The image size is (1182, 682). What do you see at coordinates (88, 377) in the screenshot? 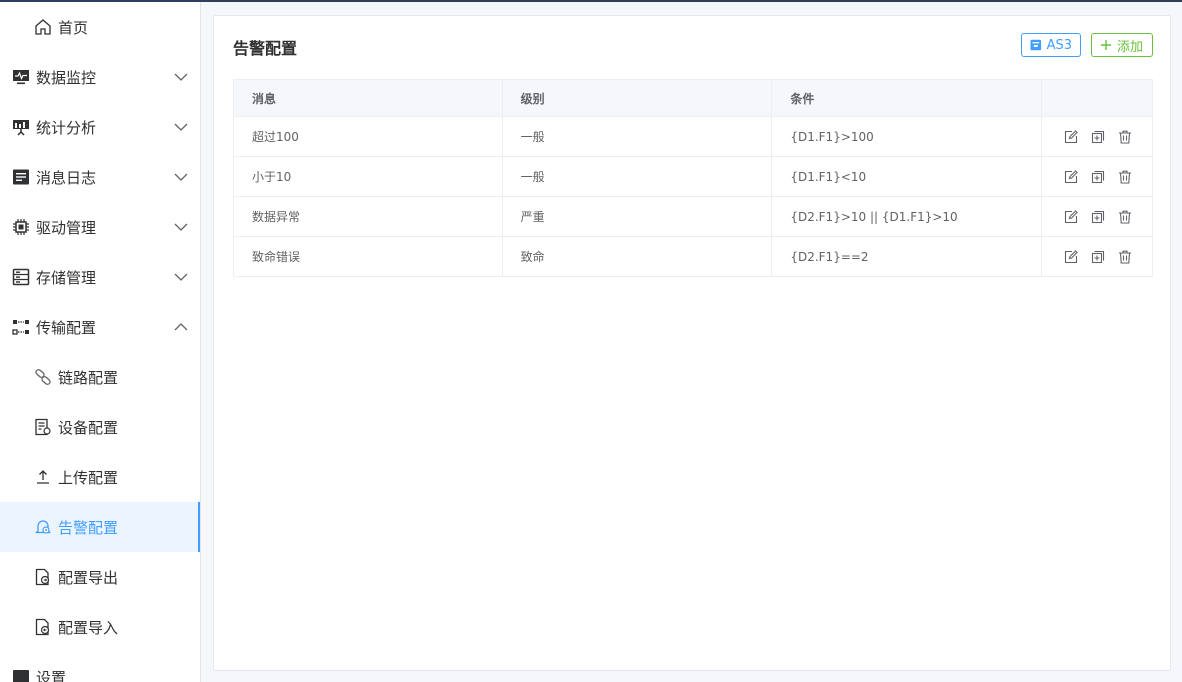
I see `sidebar-item-label: 链路配置` at bounding box center [88, 377].